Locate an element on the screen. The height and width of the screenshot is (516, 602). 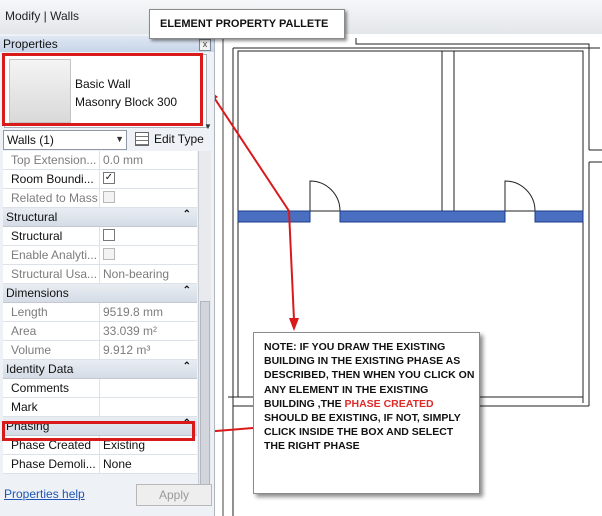
property-value: 9.912 m³ is located at coordinates (127, 350).